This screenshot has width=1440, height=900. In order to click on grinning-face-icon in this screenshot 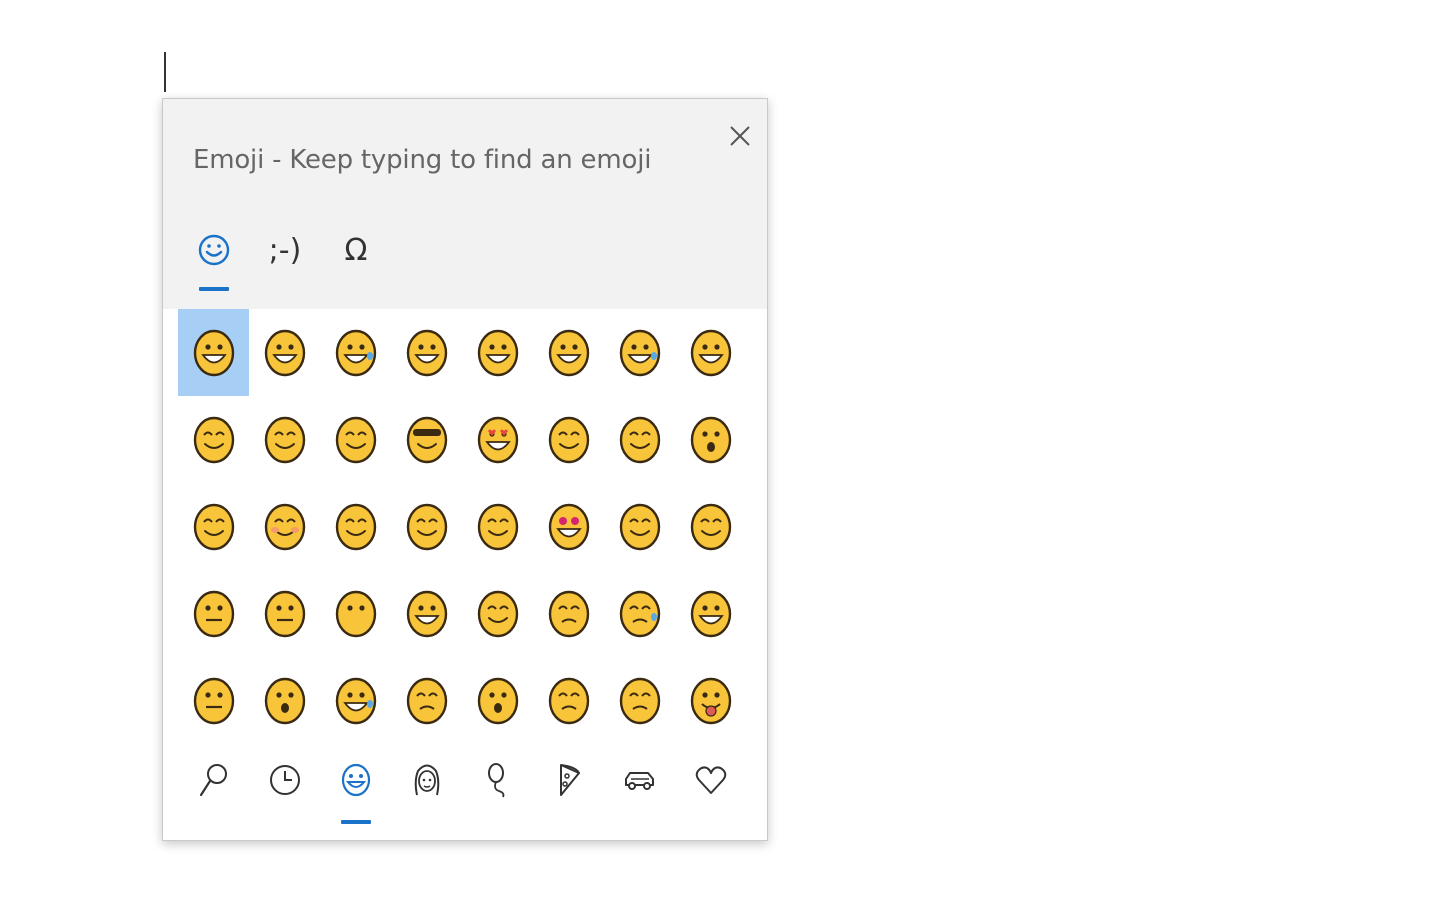, I will do `click(213, 352)`.